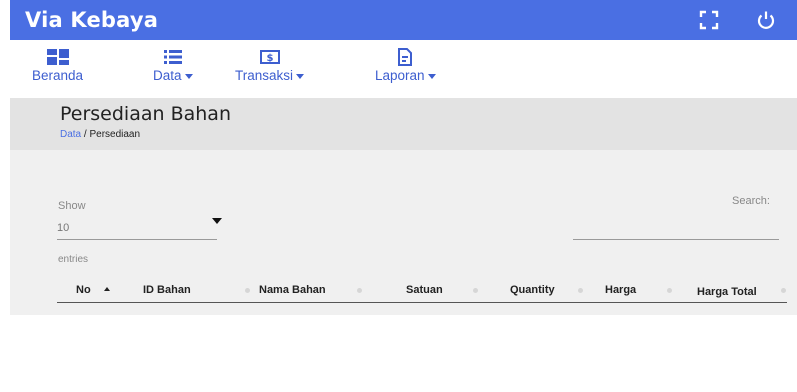 Image resolution: width=797 pixels, height=392 pixels. Describe the element at coordinates (167, 75) in the screenshot. I see `nav-data-label: Data` at that location.